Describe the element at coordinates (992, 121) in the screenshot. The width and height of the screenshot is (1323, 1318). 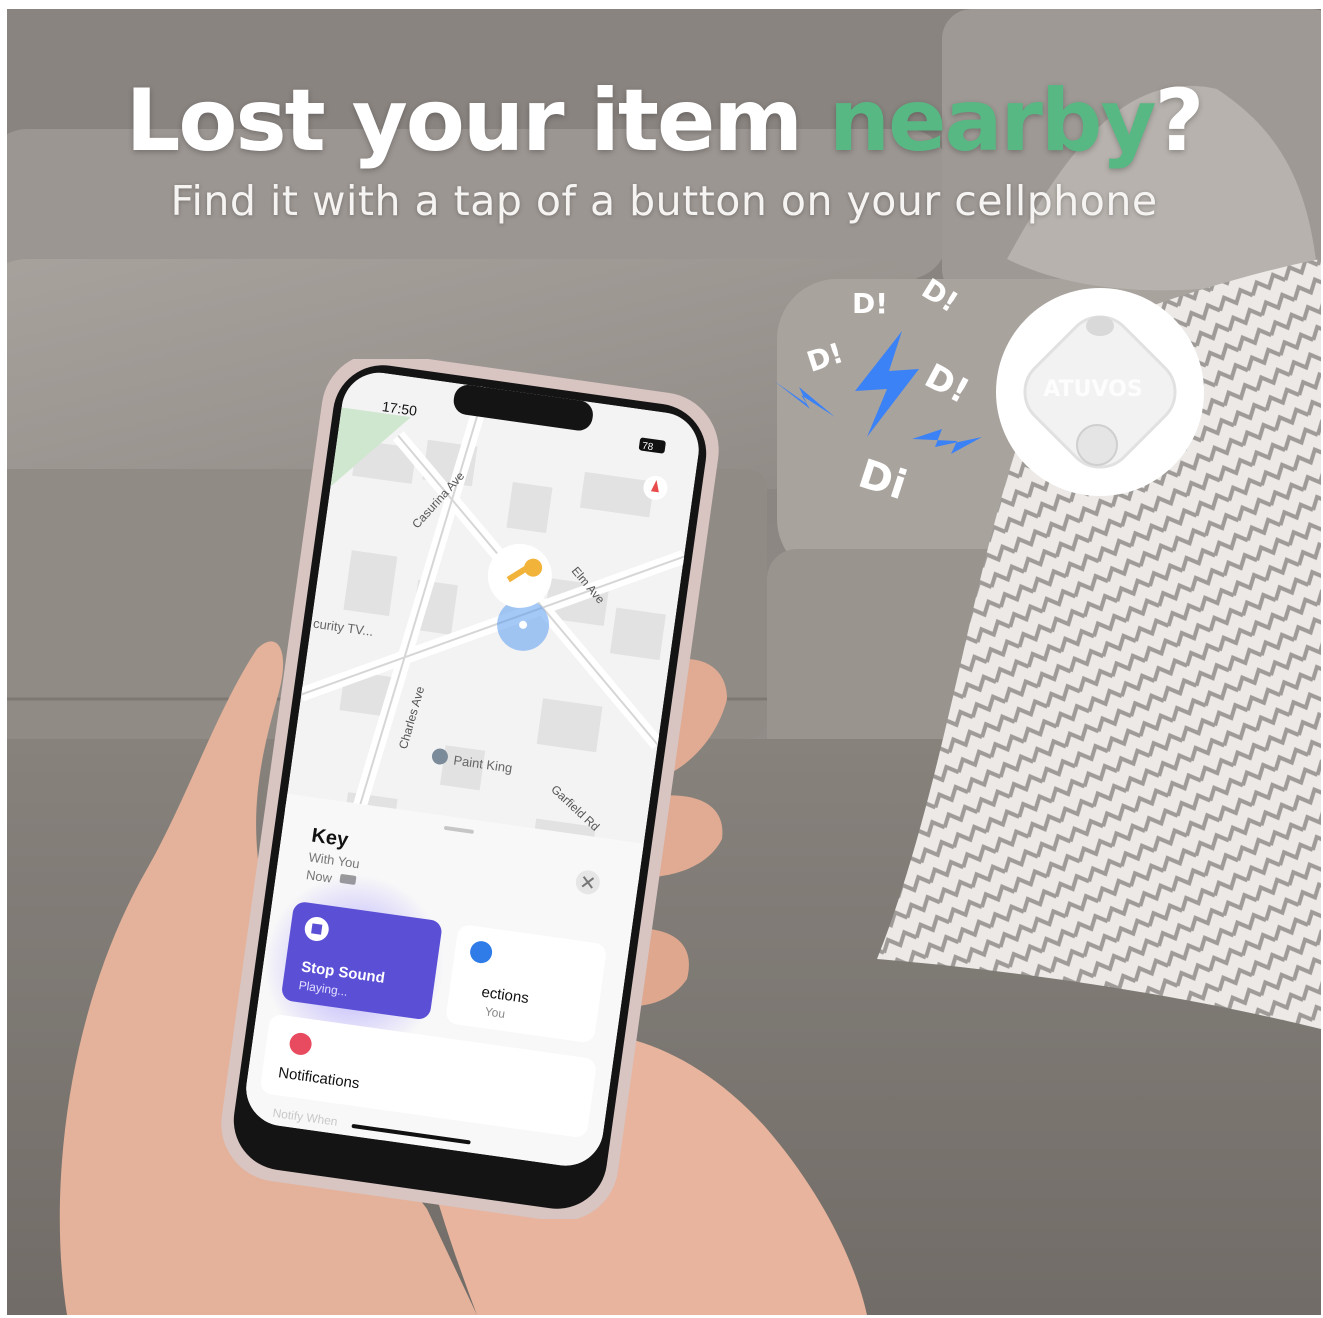
I see `headline-accent: nearby` at that location.